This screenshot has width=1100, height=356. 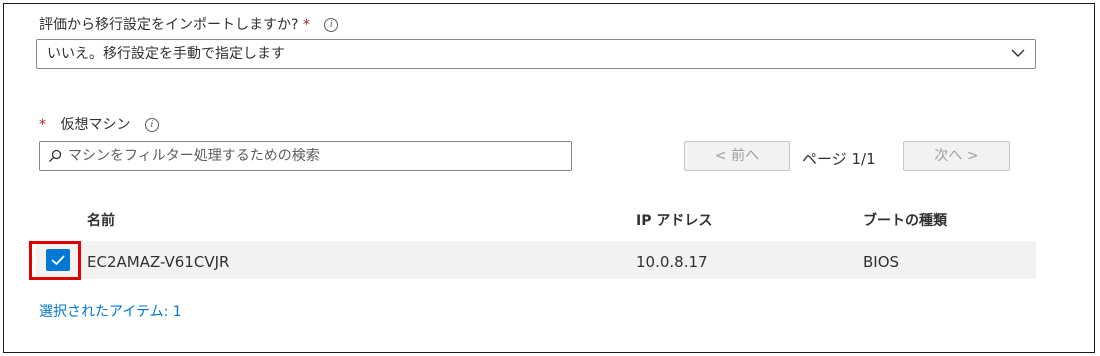 I want to click on column-header-boot-type: ブートの種類, so click(x=905, y=220).